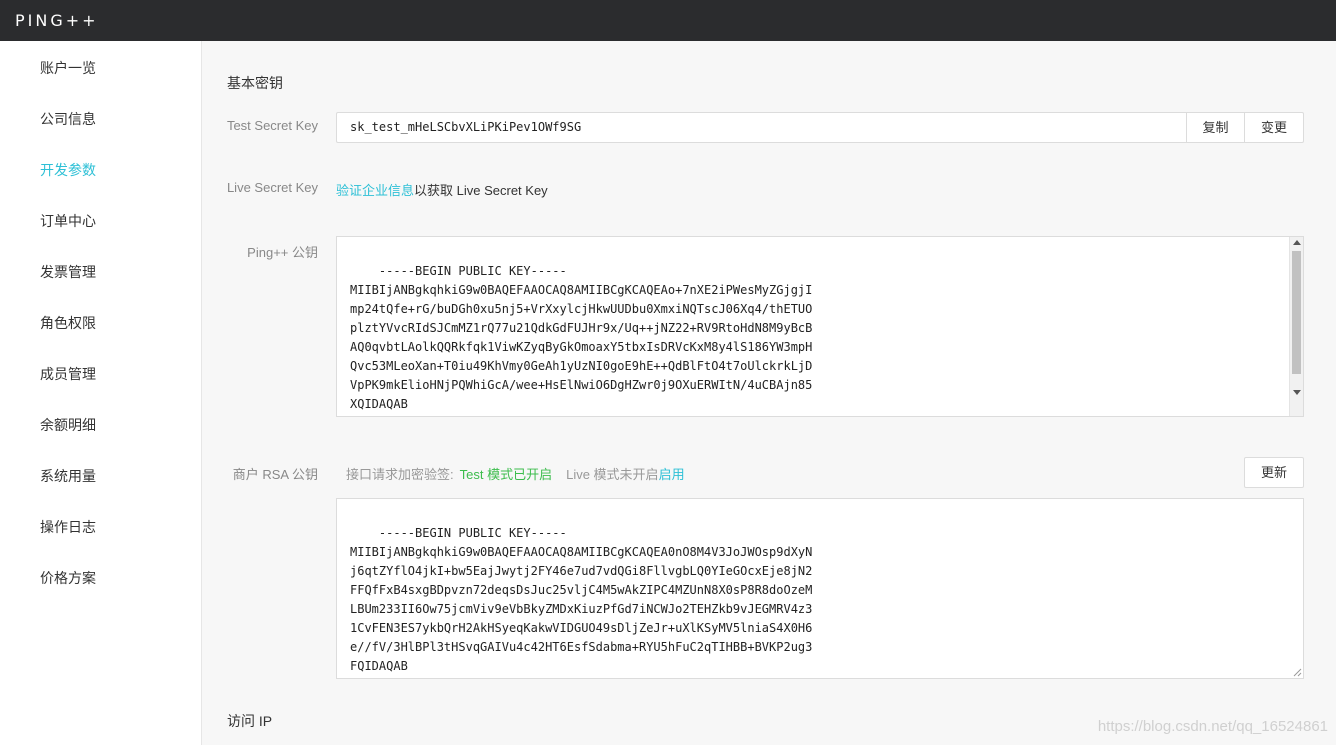  Describe the element at coordinates (1297, 672) in the screenshot. I see `resize-grip-icon` at that location.